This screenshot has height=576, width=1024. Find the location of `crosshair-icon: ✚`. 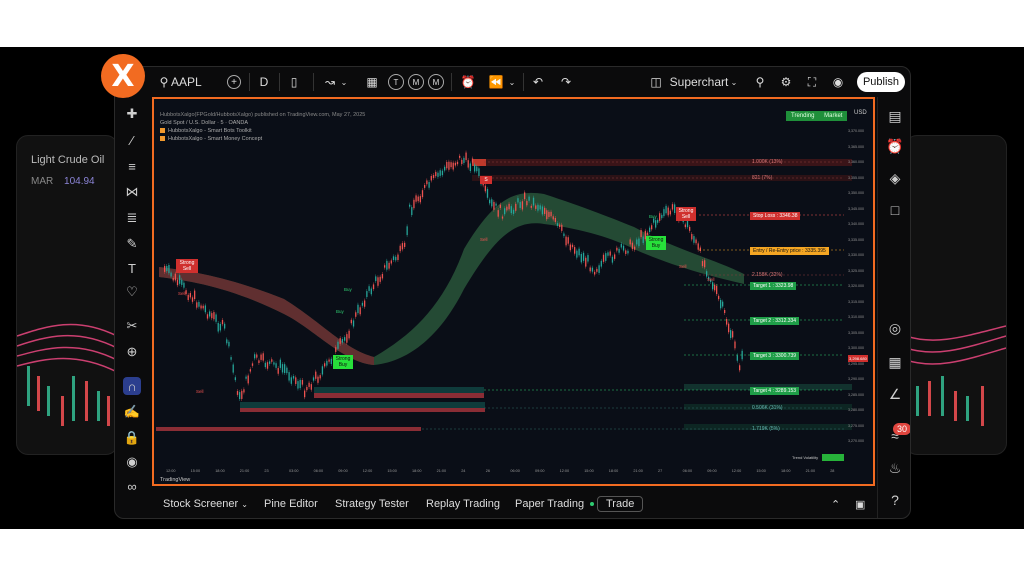

crosshair-icon: ✚ is located at coordinates (132, 114).